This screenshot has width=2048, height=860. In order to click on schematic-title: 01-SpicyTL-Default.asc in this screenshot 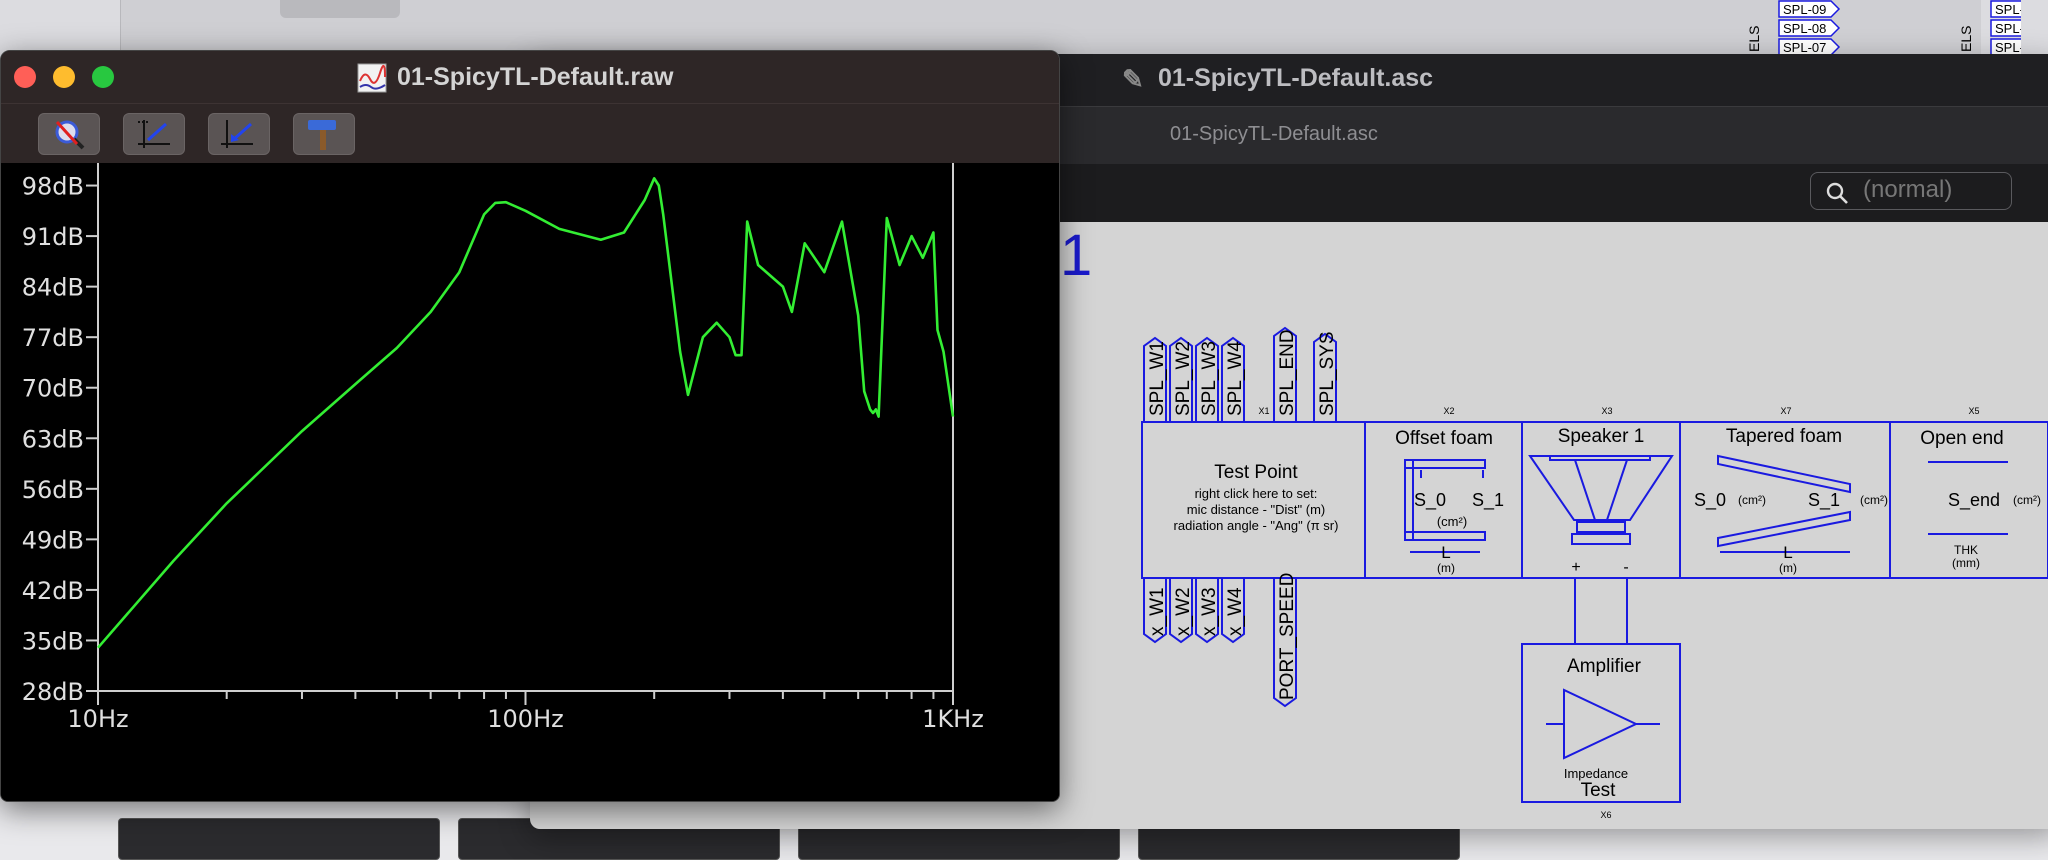, I will do `click(1296, 78)`.